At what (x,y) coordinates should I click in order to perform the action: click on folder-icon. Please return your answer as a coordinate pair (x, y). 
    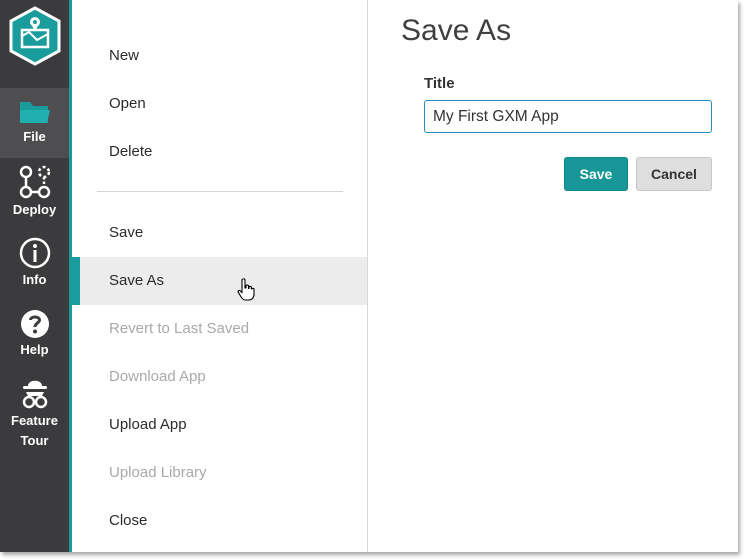
    Looking at the image, I should click on (34, 112).